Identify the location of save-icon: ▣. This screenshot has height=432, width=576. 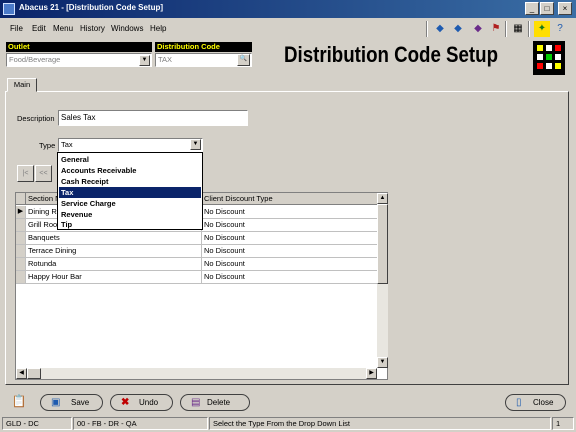
(56, 402).